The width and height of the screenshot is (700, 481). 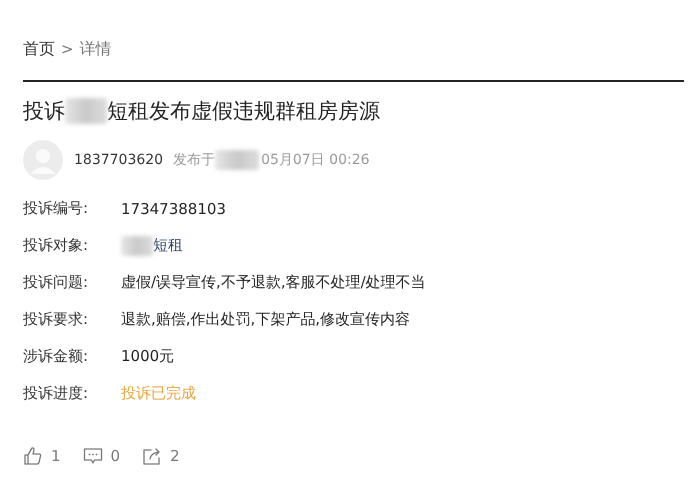 What do you see at coordinates (44, 111) in the screenshot?
I see `complaint-title: 投诉` at bounding box center [44, 111].